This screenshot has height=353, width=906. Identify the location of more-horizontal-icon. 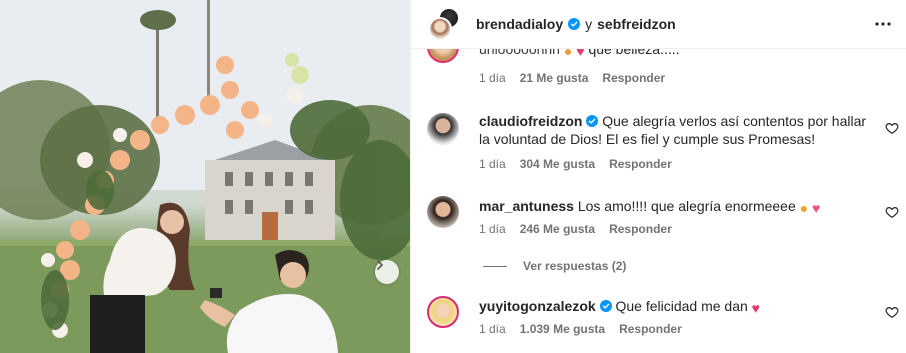
(883, 24).